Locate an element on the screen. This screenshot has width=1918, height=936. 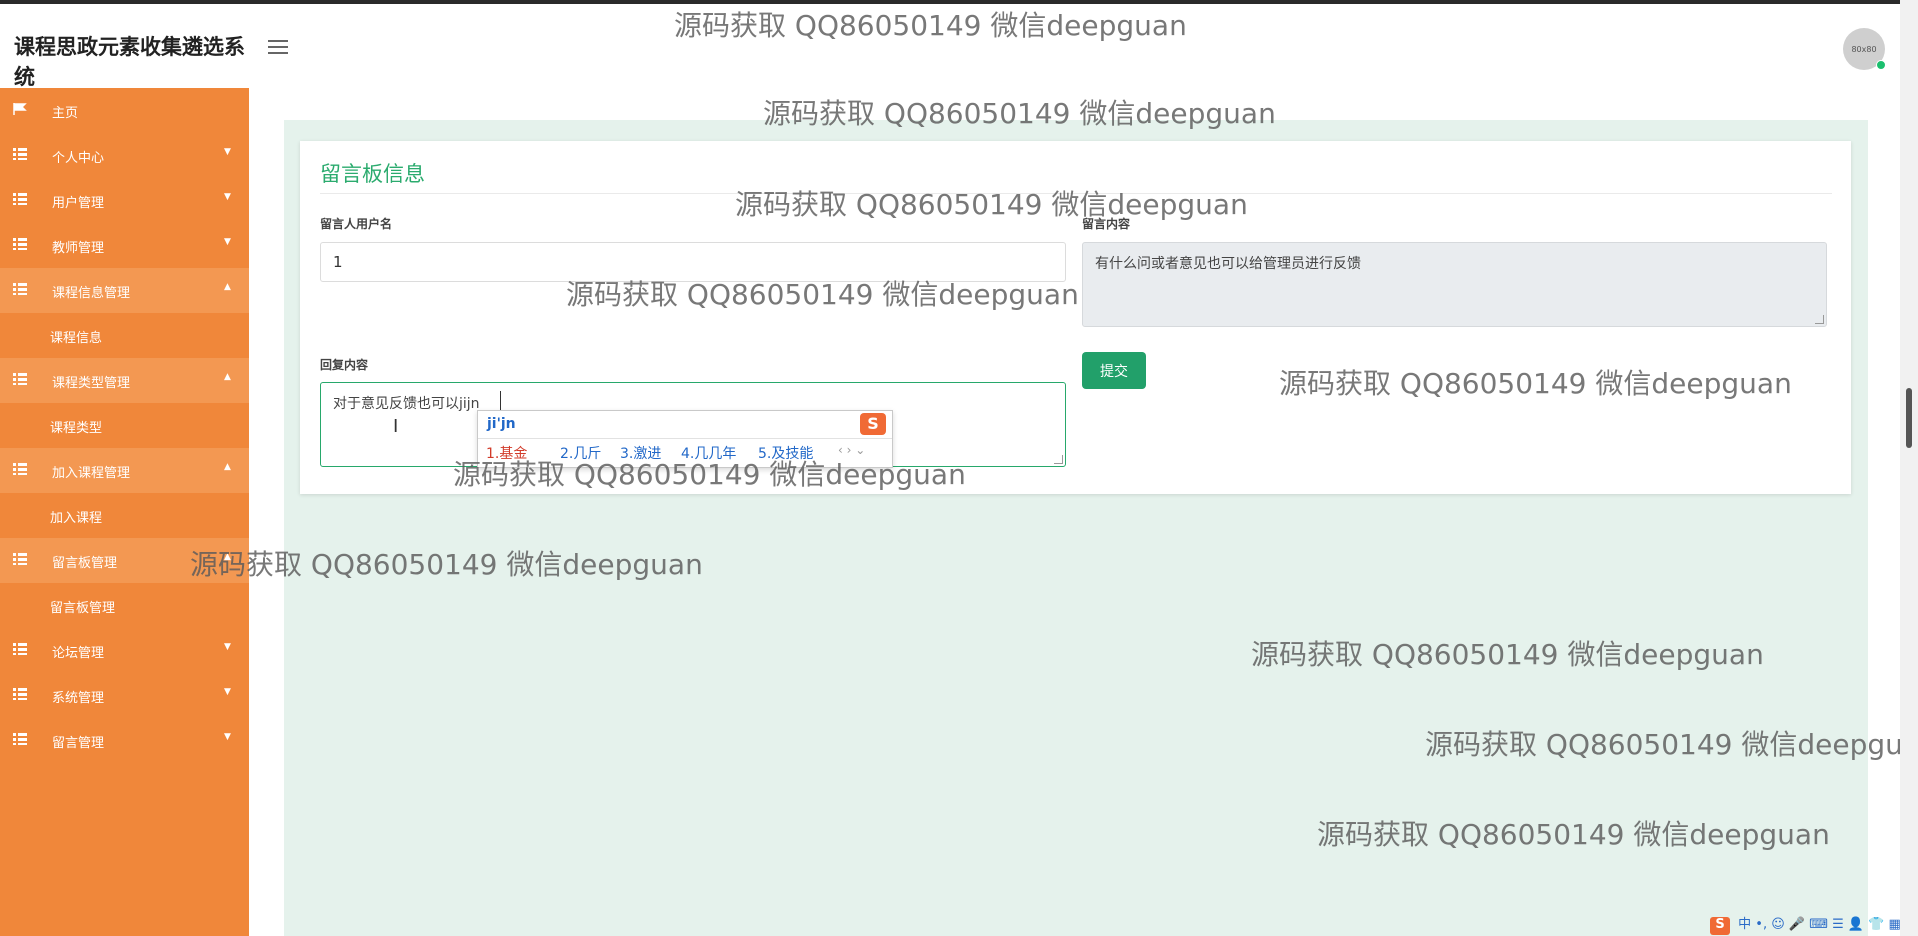
sidebar-item-label: 留言管理 is located at coordinates (78, 743).